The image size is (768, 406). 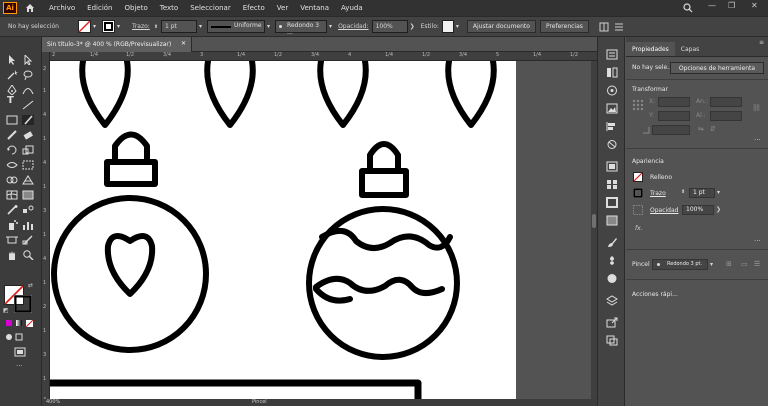 I want to click on symbols-icon, so click(x=612, y=260).